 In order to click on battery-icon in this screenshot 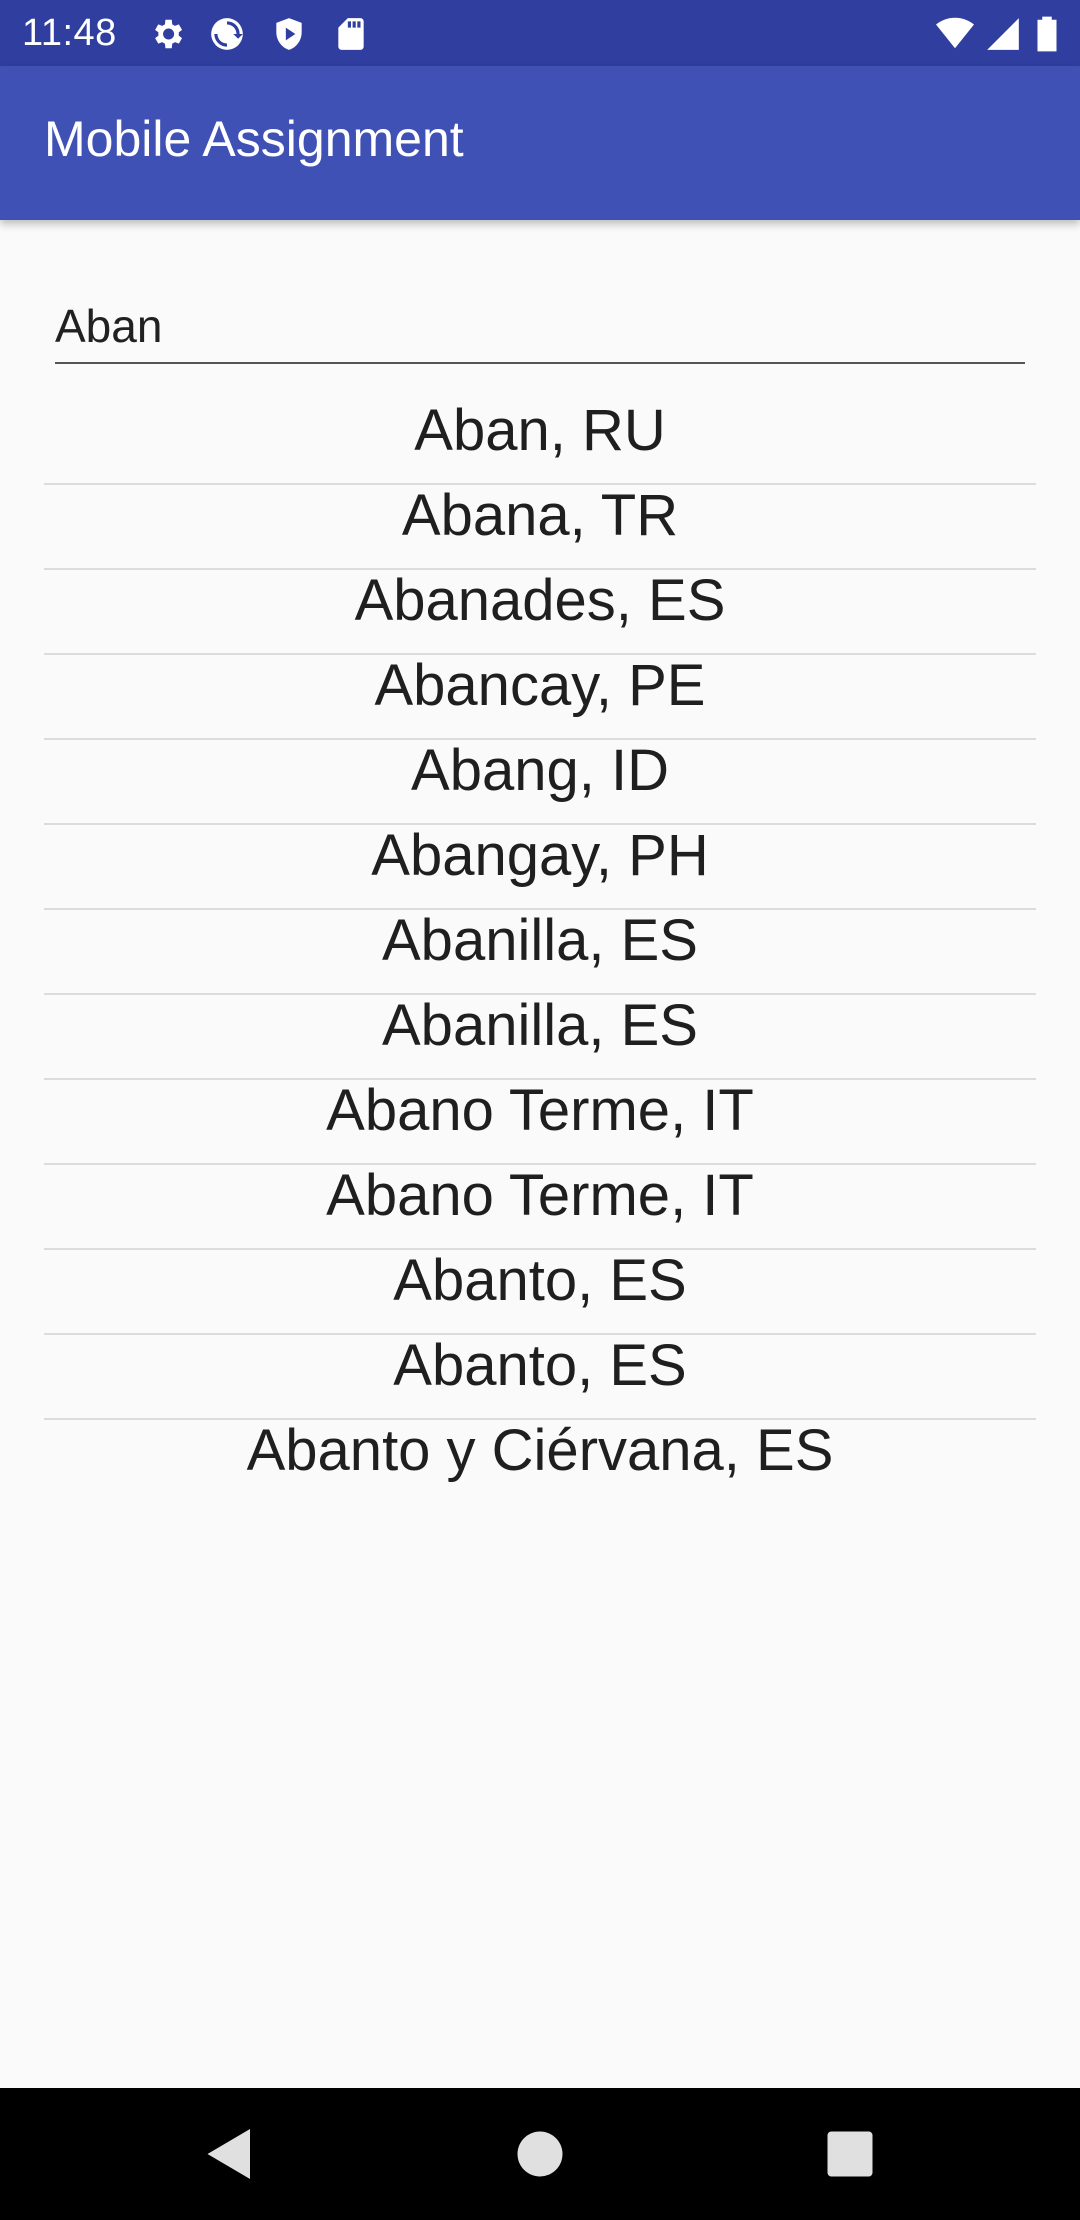, I will do `click(1047, 34)`.